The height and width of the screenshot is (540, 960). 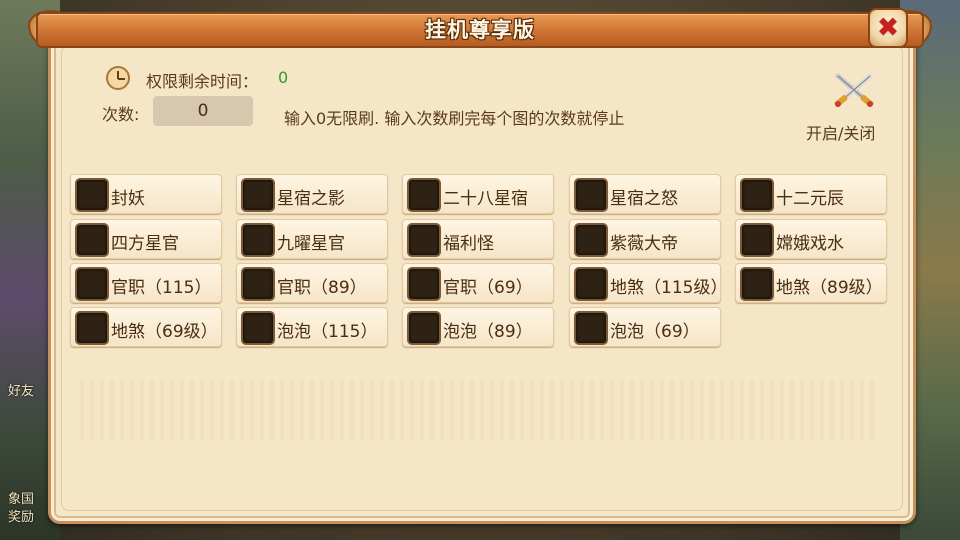 What do you see at coordinates (322, 288) in the screenshot?
I see `option-label: 官职（89）` at bounding box center [322, 288].